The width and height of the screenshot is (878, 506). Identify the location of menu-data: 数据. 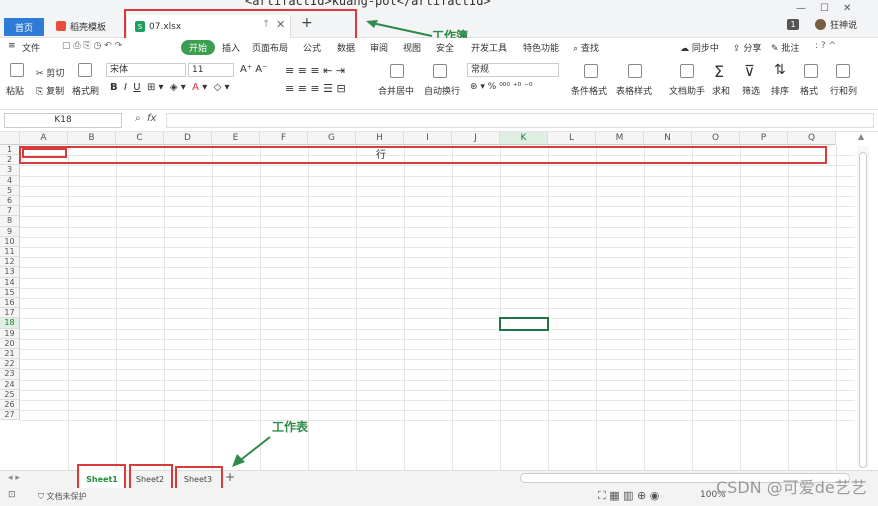
(346, 47).